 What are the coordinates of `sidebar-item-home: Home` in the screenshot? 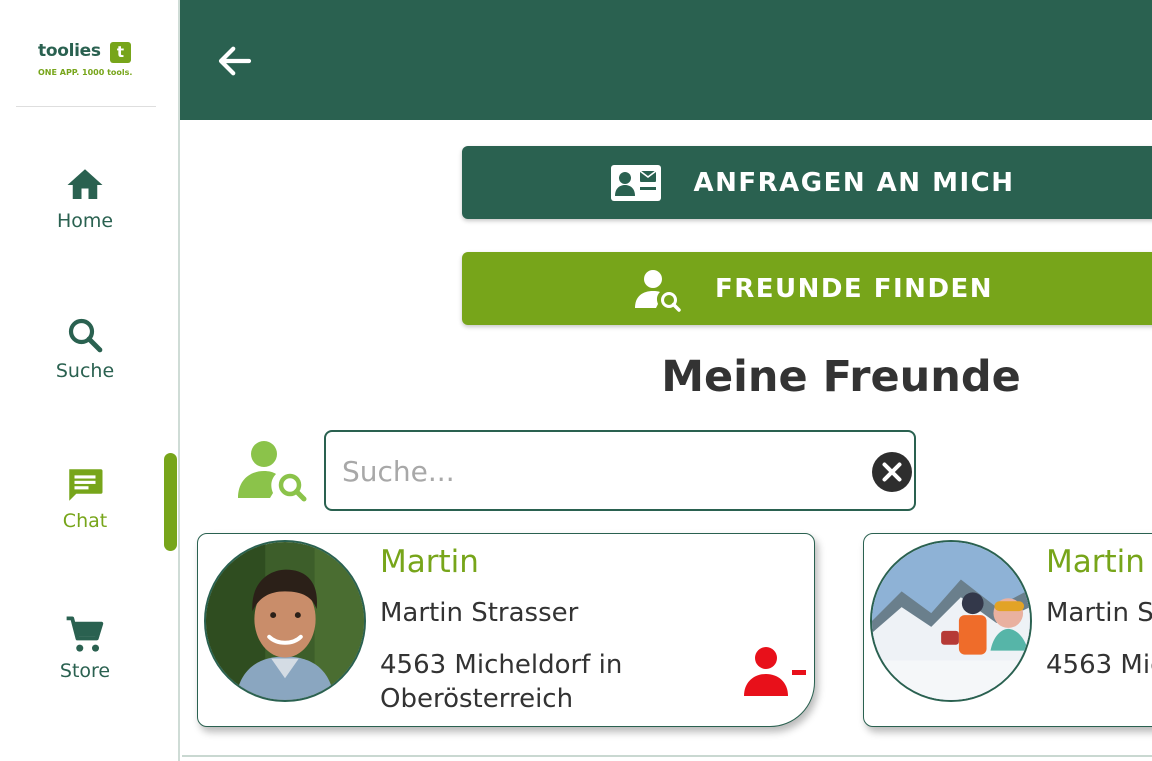 It's located at (85, 209).